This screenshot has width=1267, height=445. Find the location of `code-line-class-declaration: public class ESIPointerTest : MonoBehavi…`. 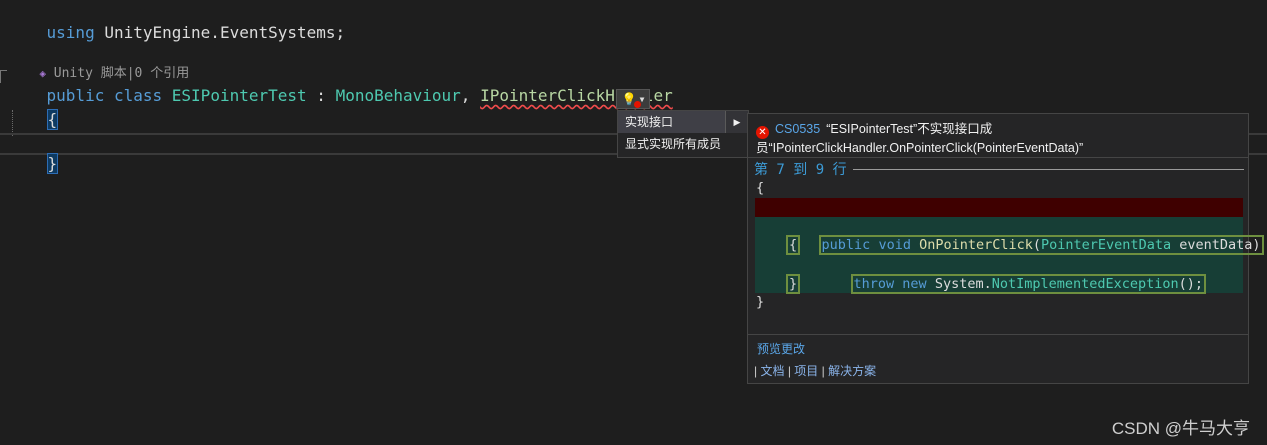

code-line-class-declaration: public class ESIPointerTest : MonoBehavi… is located at coordinates (340, 85).